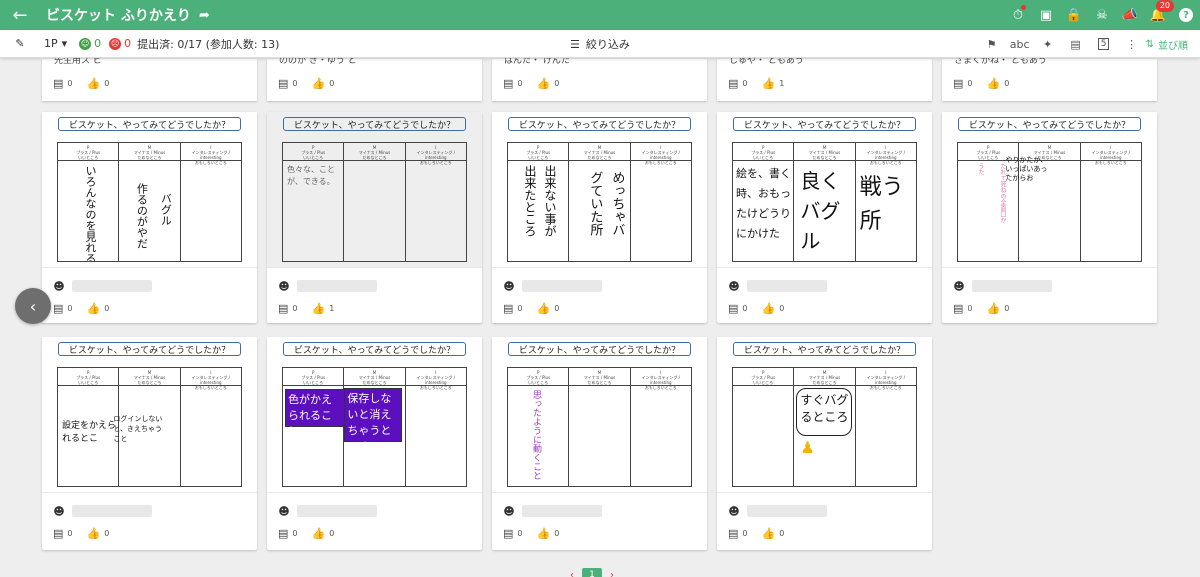 This screenshot has width=1200, height=577. What do you see at coordinates (55, 43) in the screenshot?
I see `page-select: 1P ▾` at bounding box center [55, 43].